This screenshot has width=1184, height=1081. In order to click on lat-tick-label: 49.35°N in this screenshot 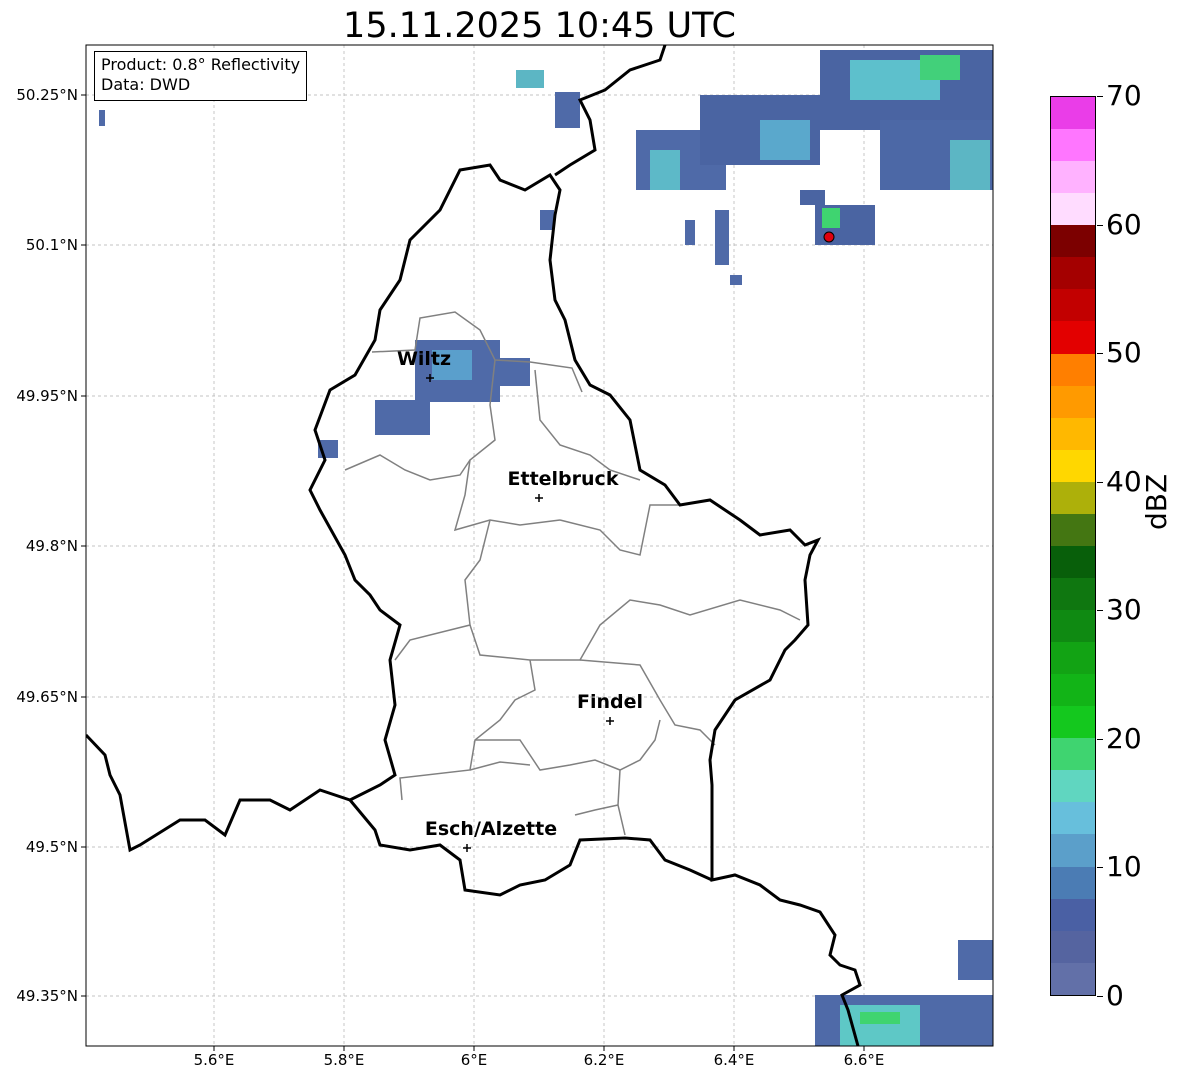, I will do `click(47, 996)`.